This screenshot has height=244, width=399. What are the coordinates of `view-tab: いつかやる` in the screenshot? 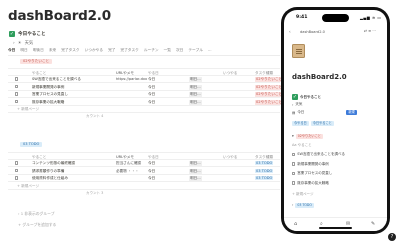 It's located at (94, 51).